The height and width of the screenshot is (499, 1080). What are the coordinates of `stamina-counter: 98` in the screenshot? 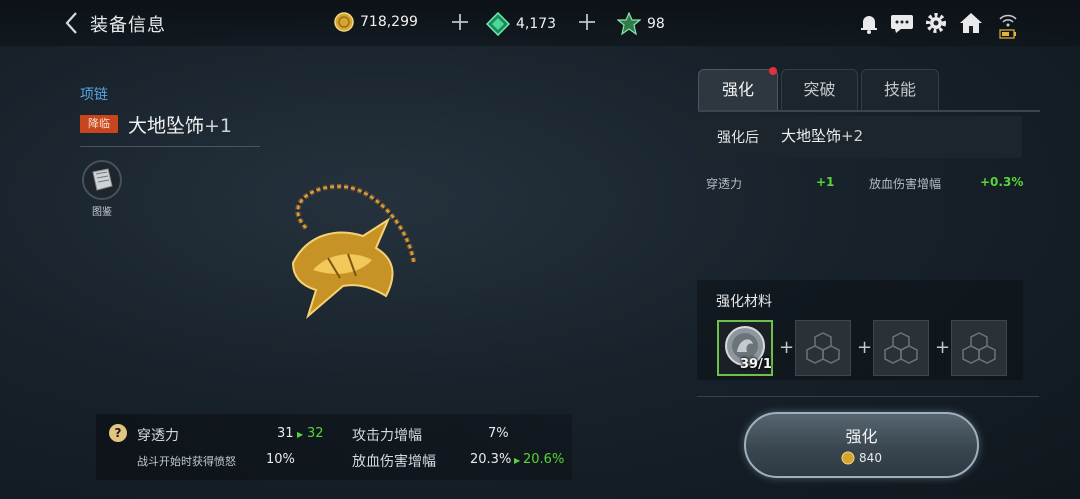 It's located at (641, 24).